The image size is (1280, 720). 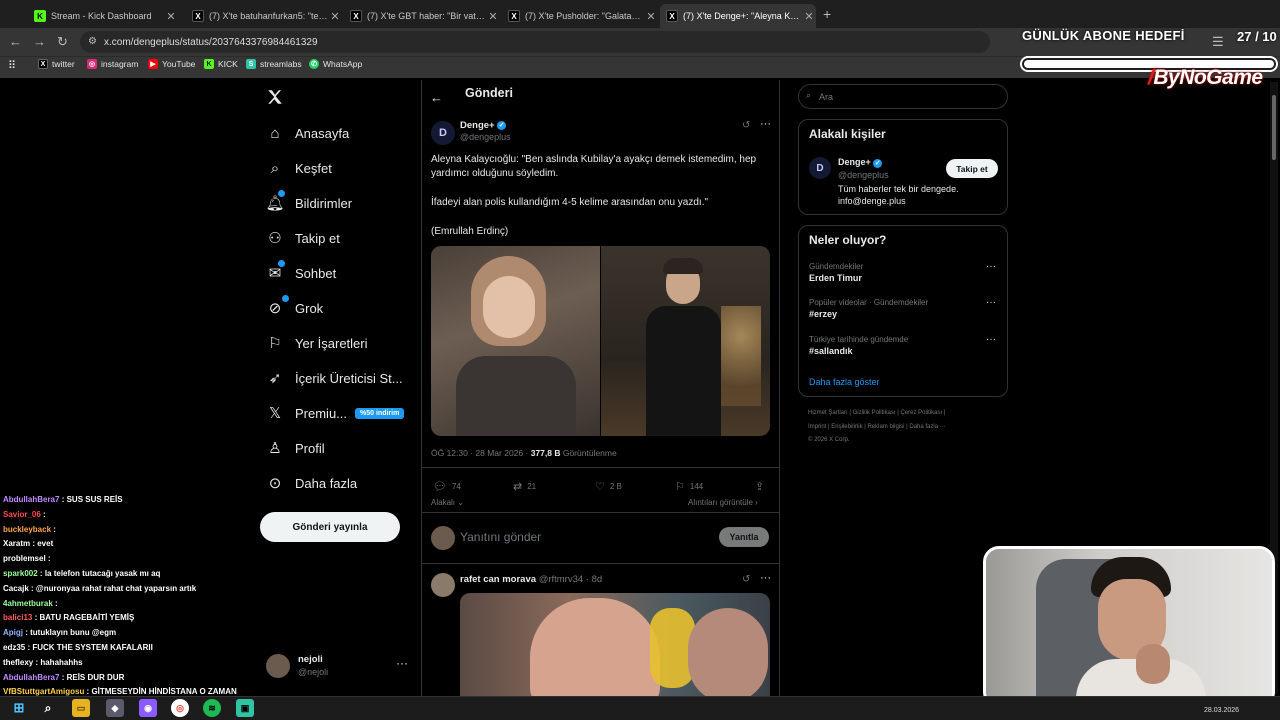 What do you see at coordinates (180, 708) in the screenshot?
I see `chrome-icon: ◎` at bounding box center [180, 708].